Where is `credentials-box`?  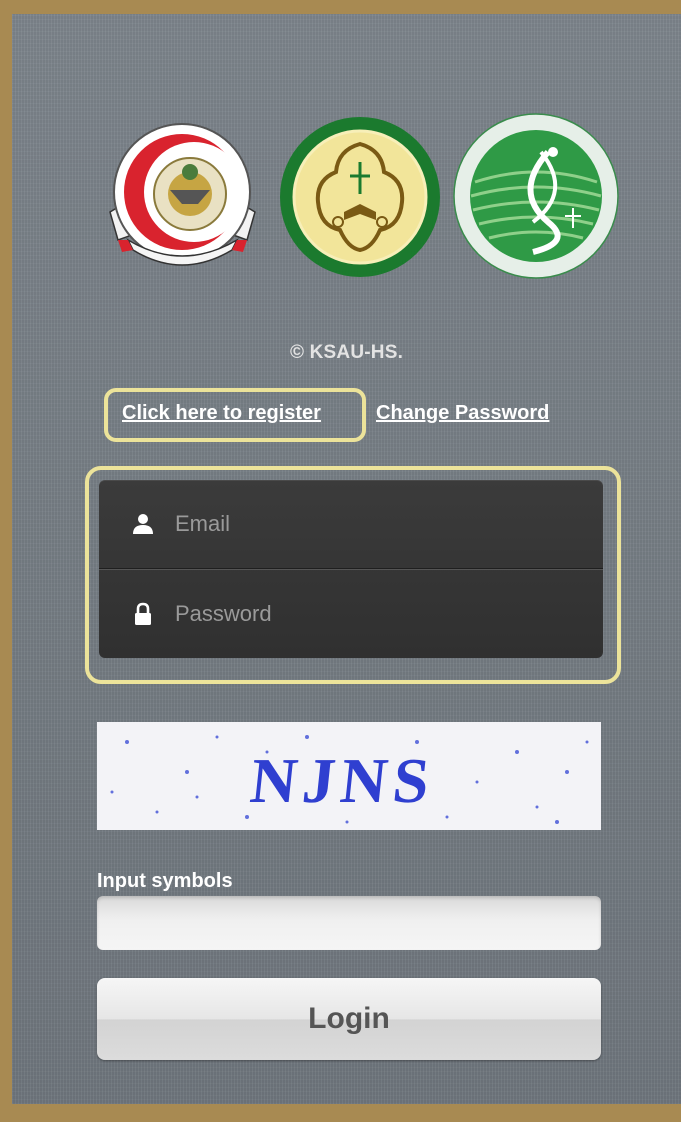 credentials-box is located at coordinates (351, 569).